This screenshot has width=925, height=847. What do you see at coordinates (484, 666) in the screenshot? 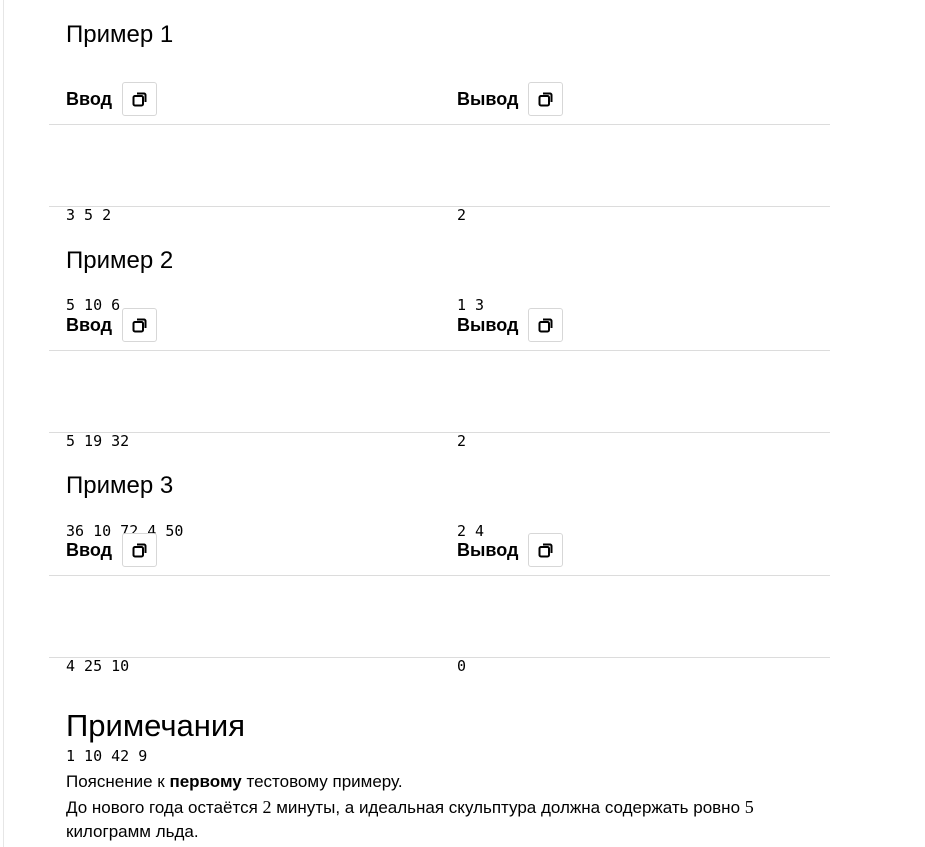
I see `output-block: 0` at bounding box center [484, 666].